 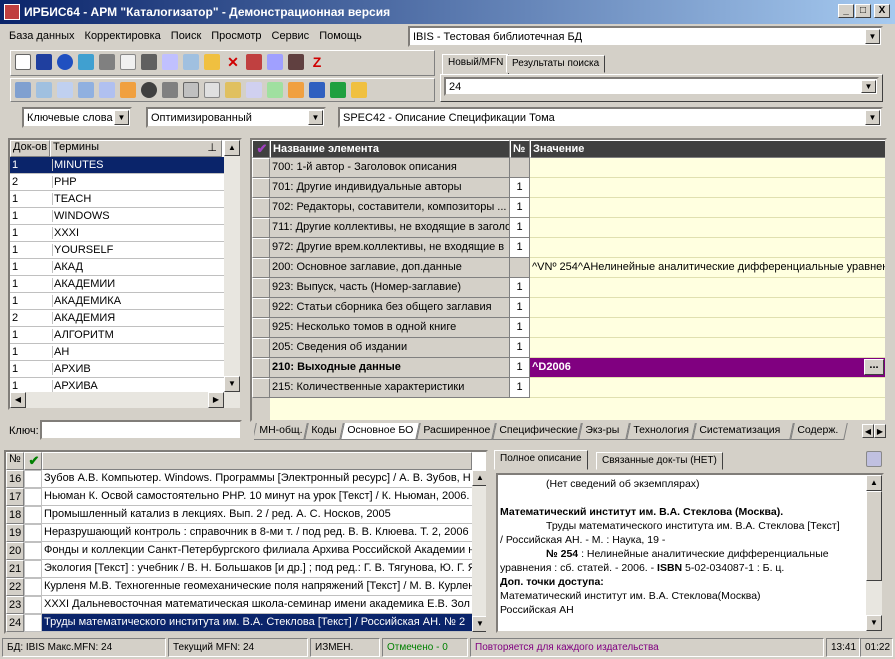 What do you see at coordinates (30, 148) in the screenshot?
I see `dict-header-docs: Док-ов` at bounding box center [30, 148].